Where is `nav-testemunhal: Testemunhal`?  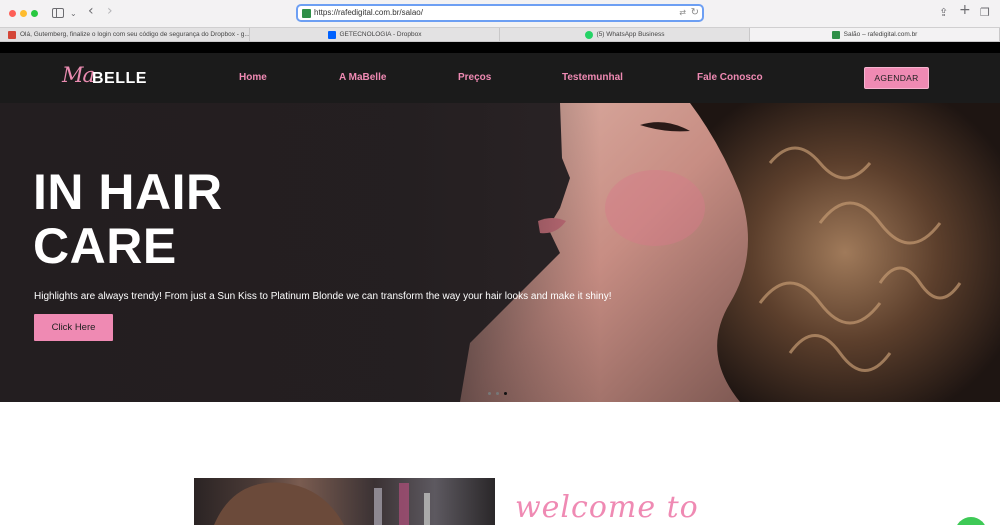
nav-testemunhal: Testemunhal is located at coordinates (592, 77).